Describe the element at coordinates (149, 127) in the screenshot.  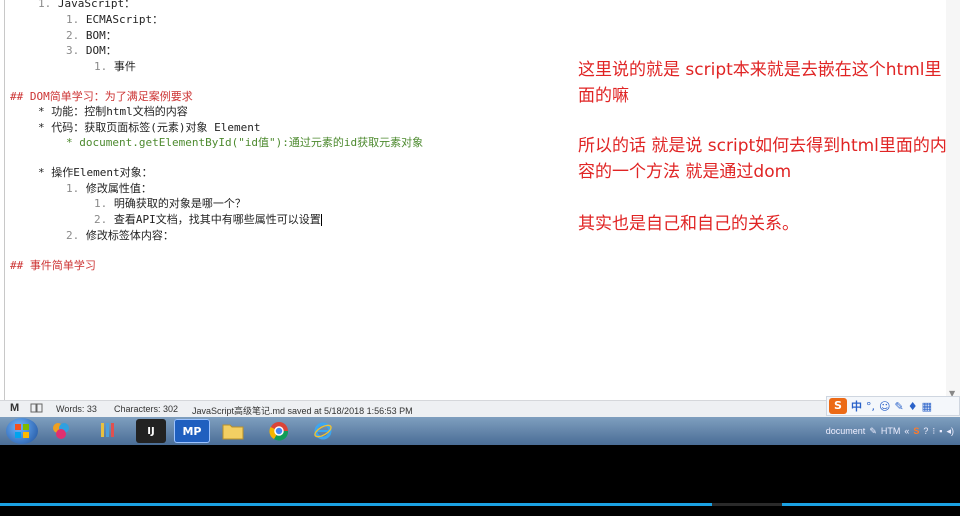
I see `list-item: * 代码：获取页面标签(元素)对象 Element` at that location.